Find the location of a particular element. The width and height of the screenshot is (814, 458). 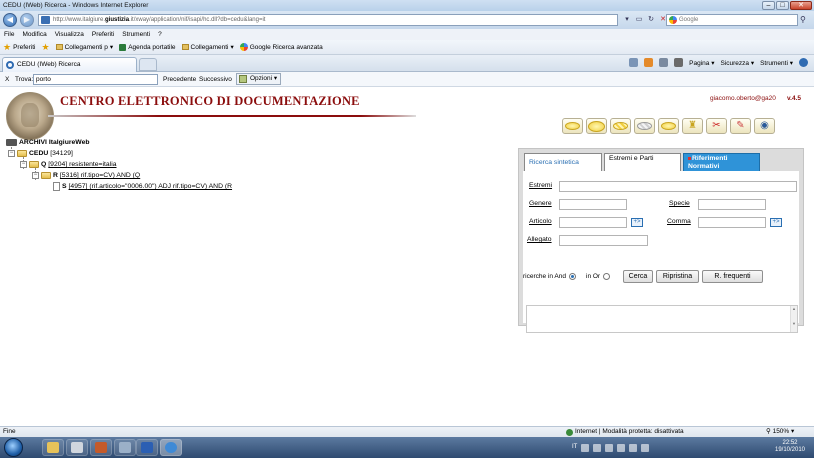

star-icon: ★ is located at coordinates (7, 46).